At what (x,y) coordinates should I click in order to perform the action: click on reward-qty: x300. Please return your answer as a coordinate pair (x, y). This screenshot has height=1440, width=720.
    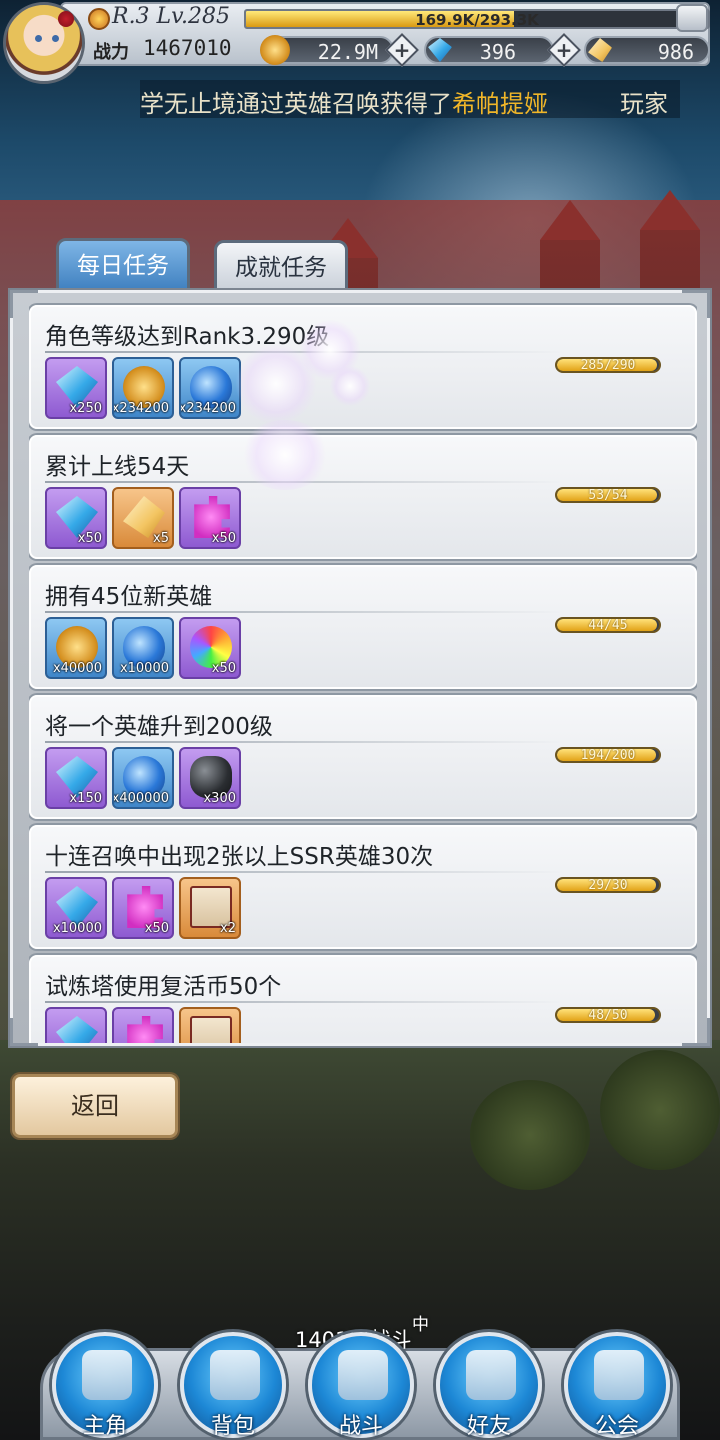
    Looking at the image, I should click on (219, 798).